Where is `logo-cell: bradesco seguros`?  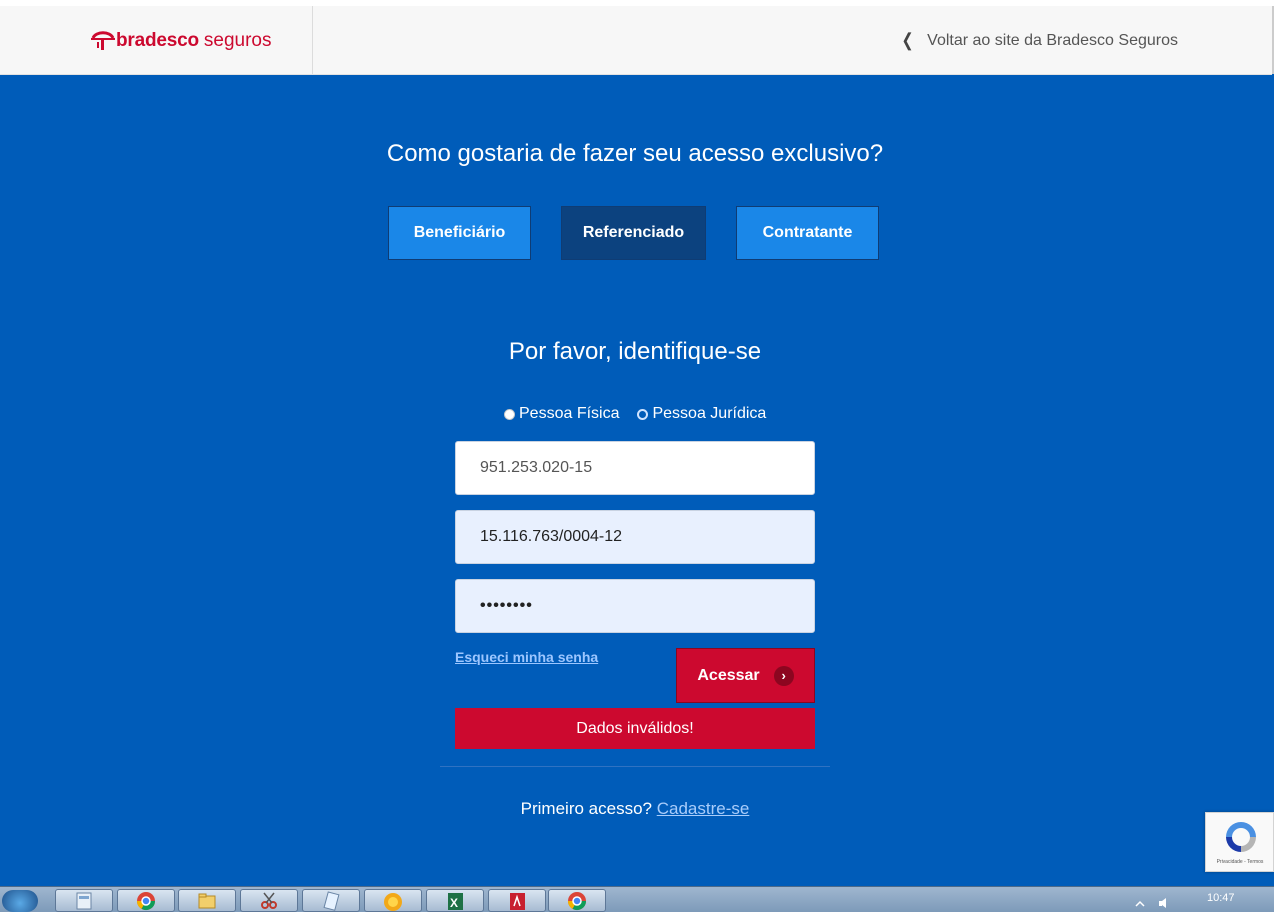 logo-cell: bradesco seguros is located at coordinates (156, 40).